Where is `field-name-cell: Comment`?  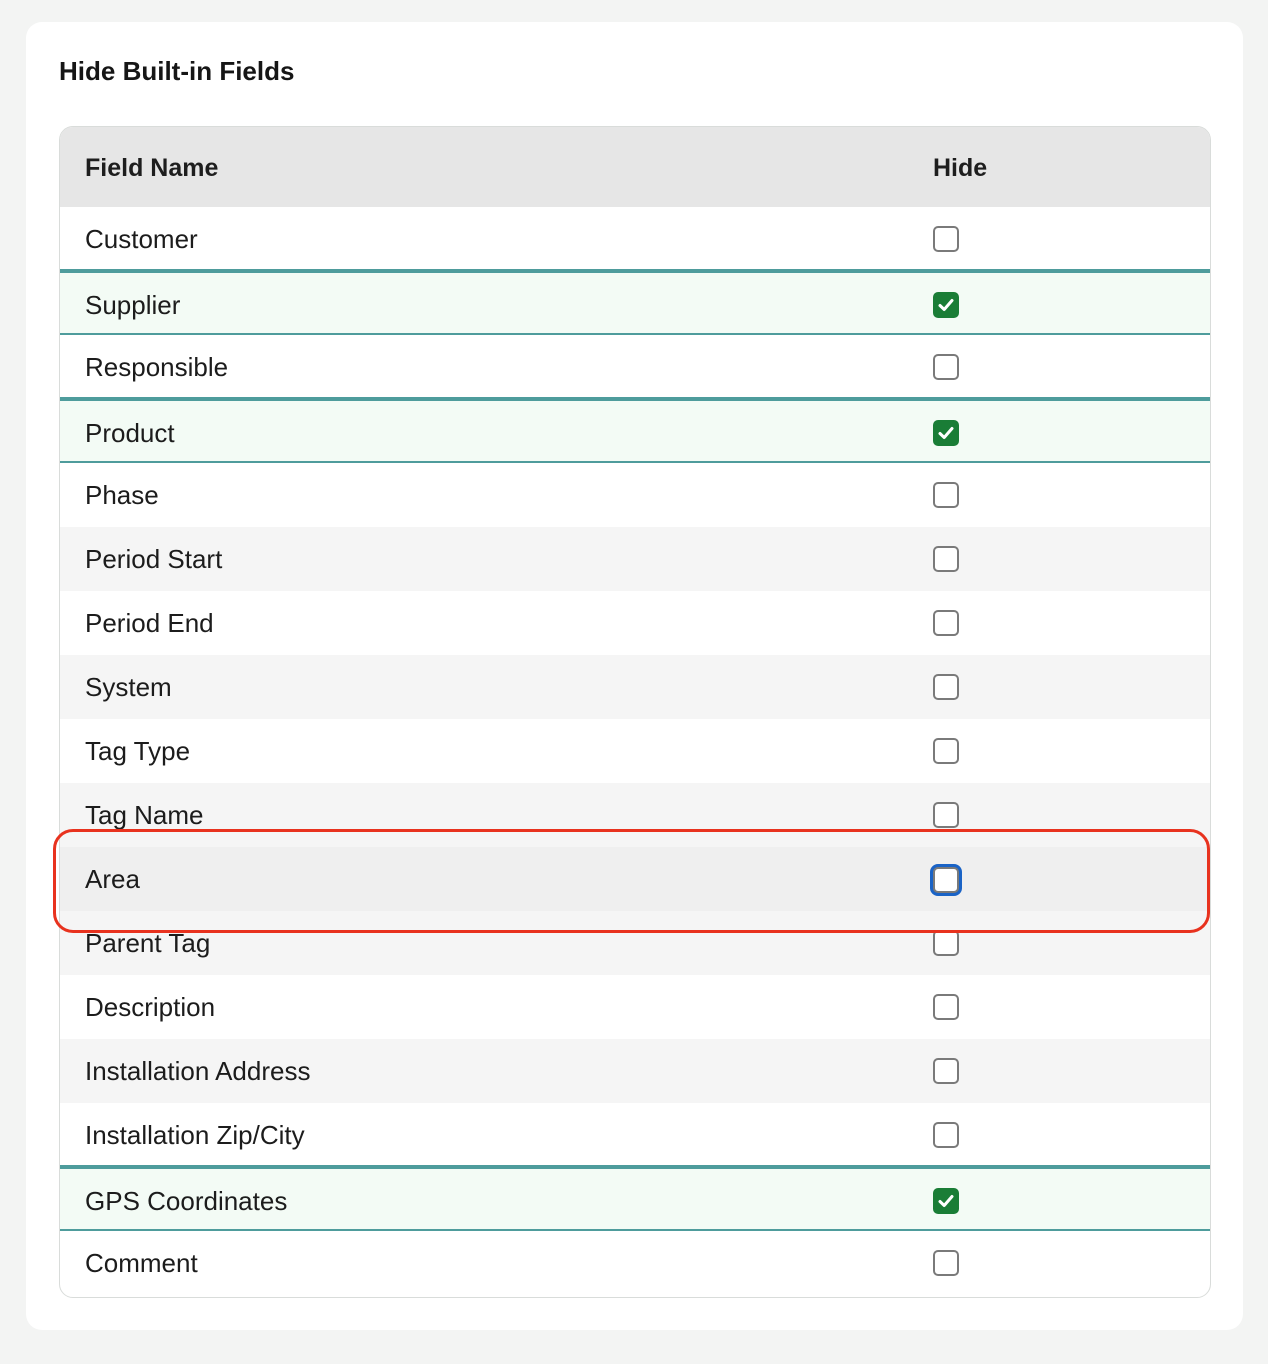 field-name-cell: Comment is located at coordinates (141, 1263).